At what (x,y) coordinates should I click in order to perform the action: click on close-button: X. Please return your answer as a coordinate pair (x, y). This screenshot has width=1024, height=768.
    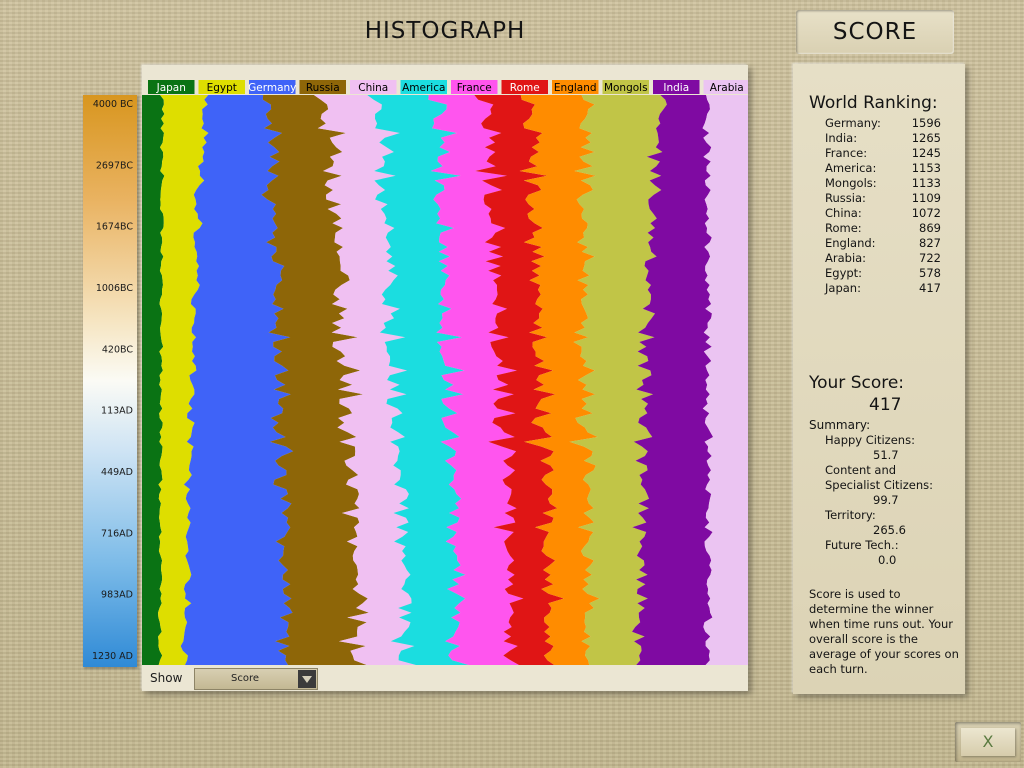
    Looking at the image, I should click on (988, 742).